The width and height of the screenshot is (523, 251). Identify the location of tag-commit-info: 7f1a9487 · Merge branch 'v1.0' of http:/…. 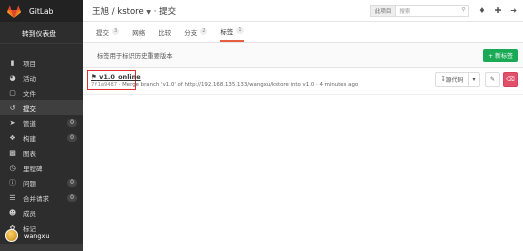
(224, 85).